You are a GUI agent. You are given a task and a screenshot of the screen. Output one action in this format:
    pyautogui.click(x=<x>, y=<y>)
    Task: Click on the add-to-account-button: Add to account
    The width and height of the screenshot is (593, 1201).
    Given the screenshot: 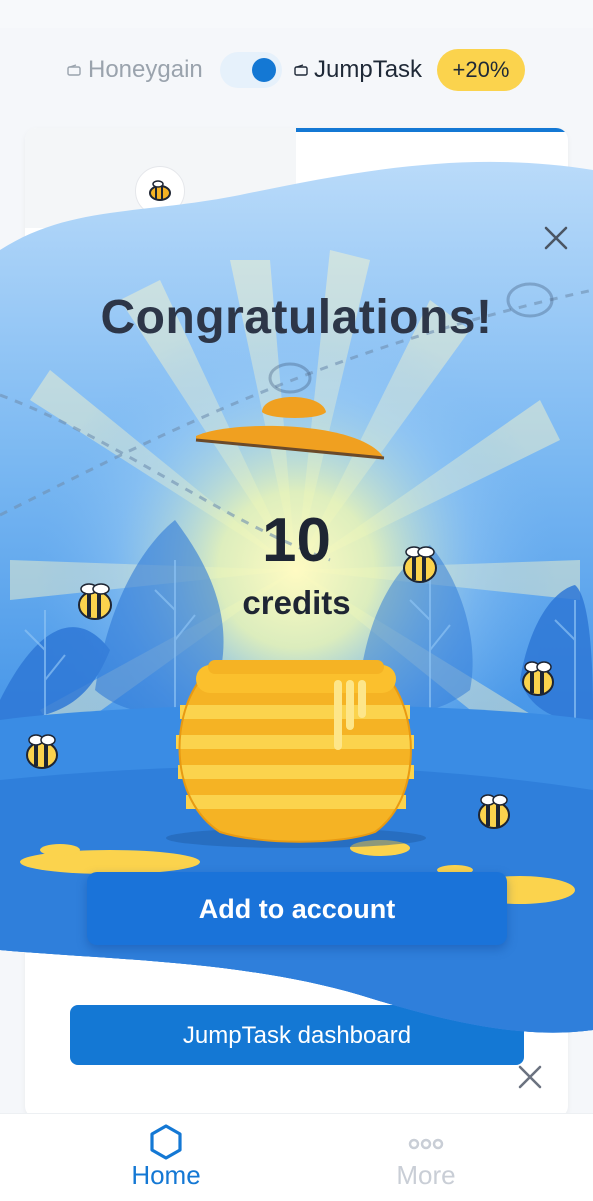 What is the action you would take?
    pyautogui.click(x=297, y=908)
    